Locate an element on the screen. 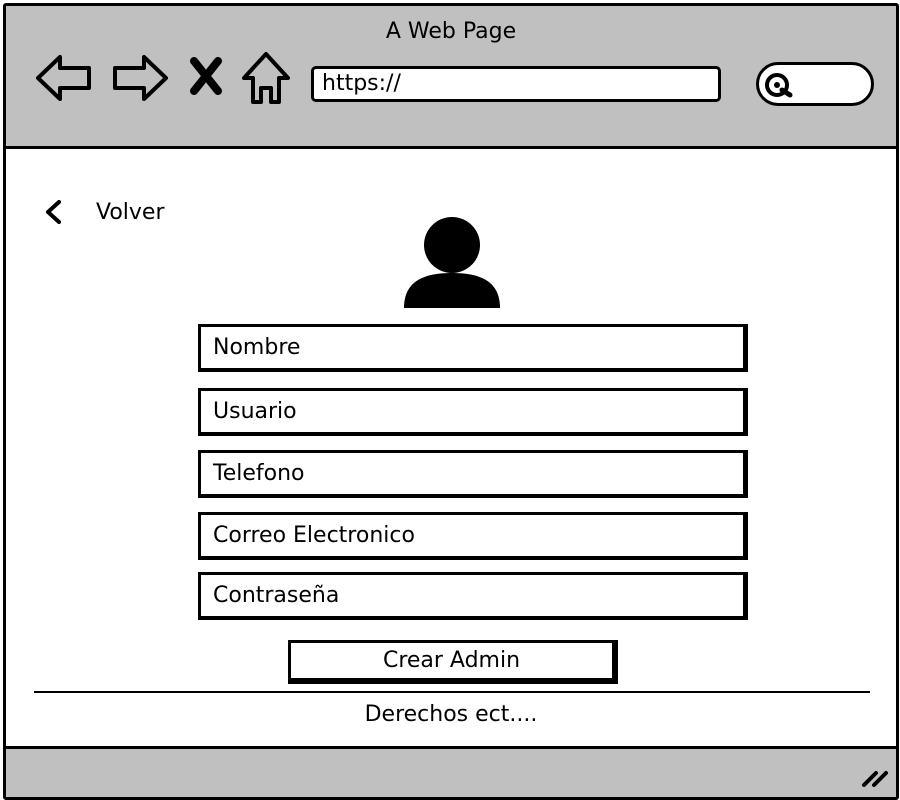 The image size is (900, 800). resize-grip-icon is located at coordinates (875, 777).